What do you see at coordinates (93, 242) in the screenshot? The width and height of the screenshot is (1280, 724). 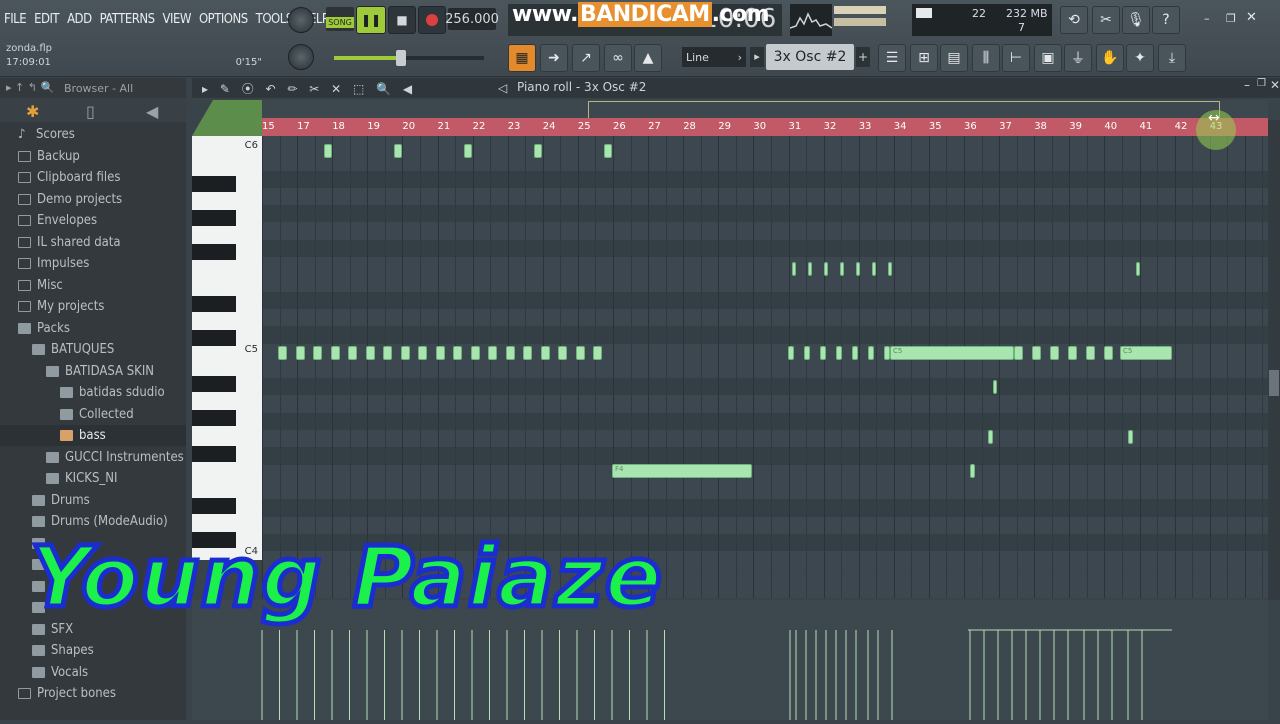 I see `browser-item: IL shared data` at bounding box center [93, 242].